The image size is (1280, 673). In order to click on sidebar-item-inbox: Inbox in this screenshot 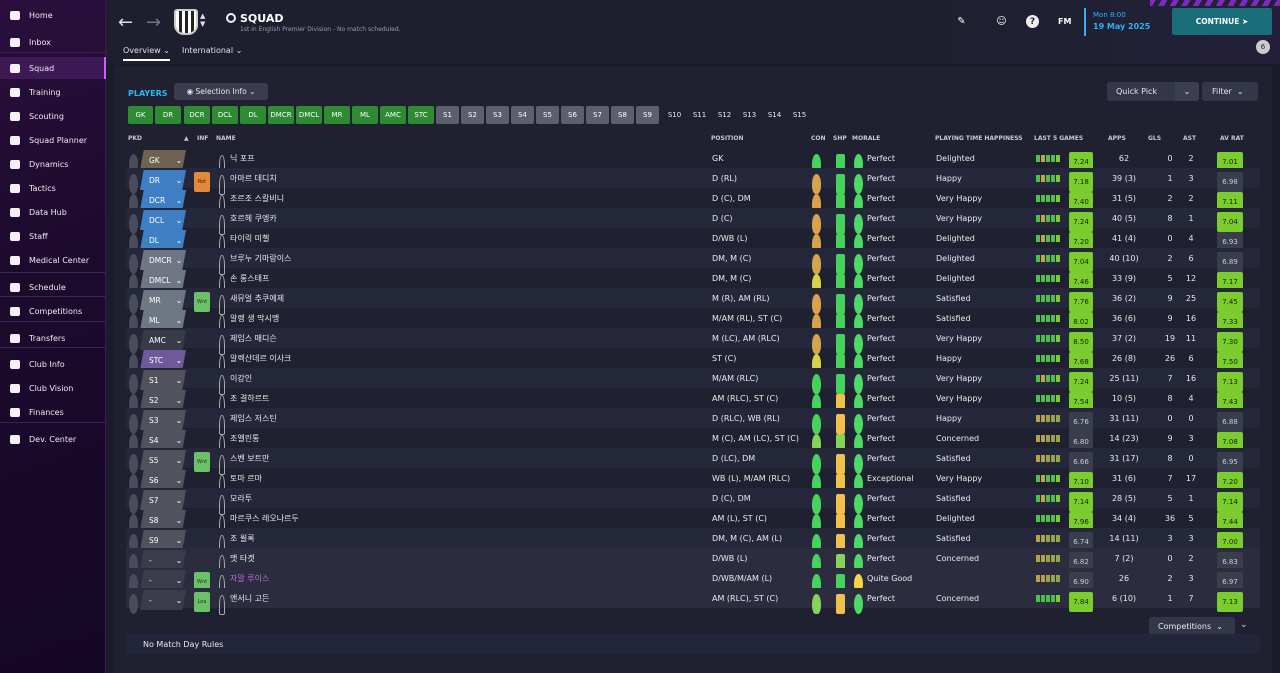, I will do `click(53, 42)`.